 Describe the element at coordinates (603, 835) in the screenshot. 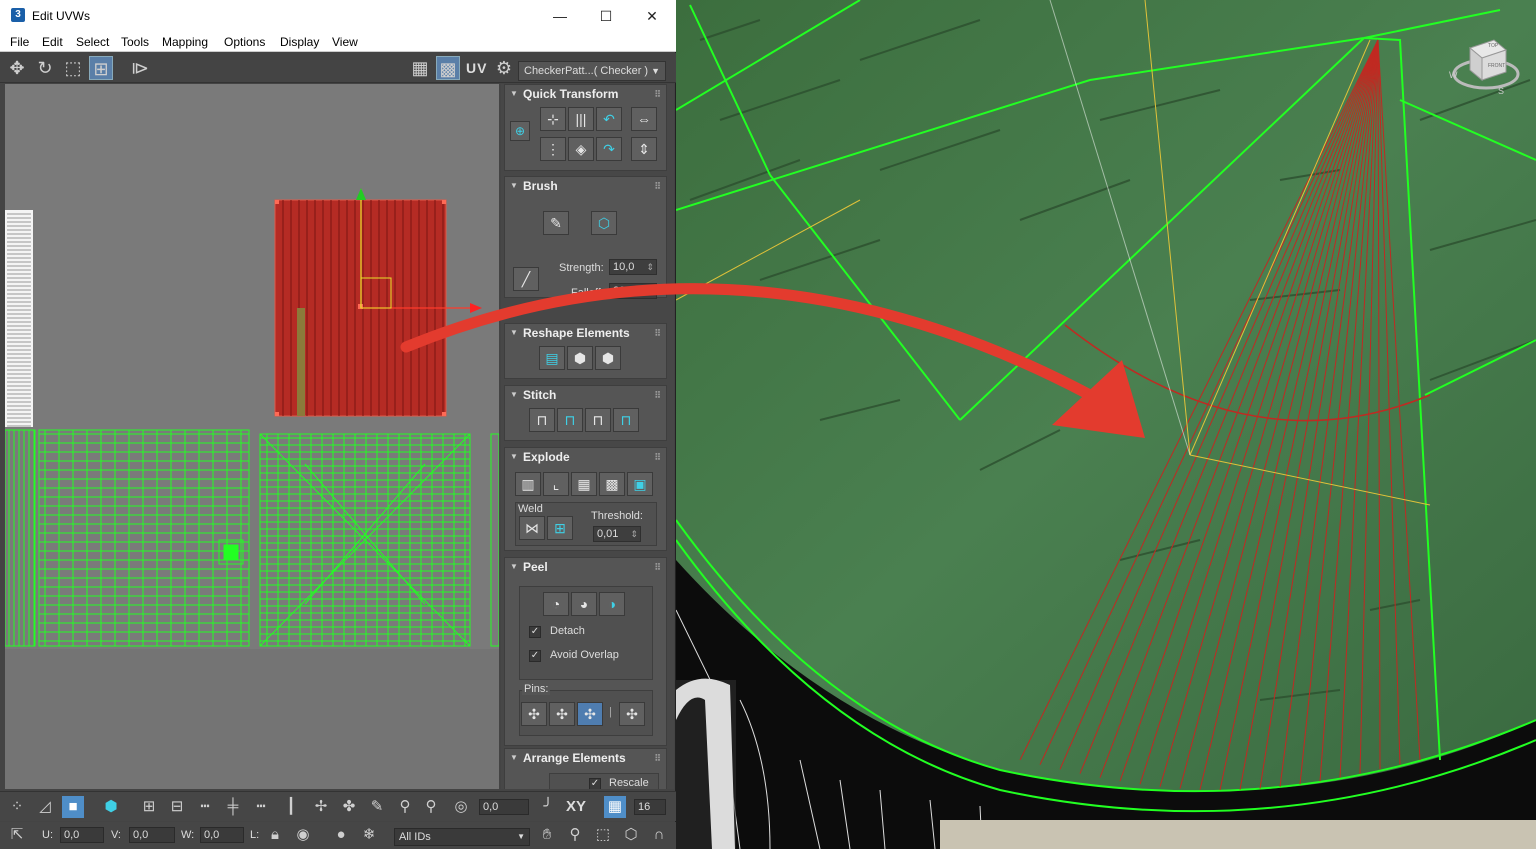

I see `zoom-region-icon: ⬚` at that location.